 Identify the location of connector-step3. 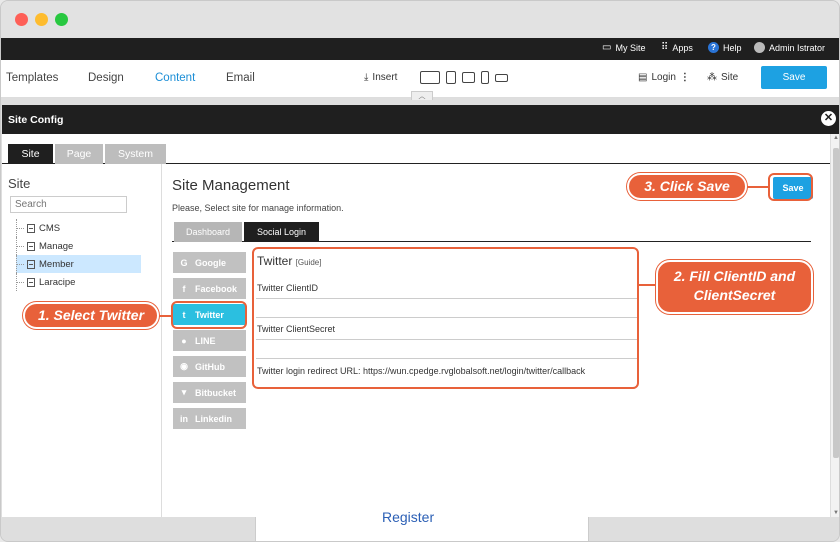
(756, 187).